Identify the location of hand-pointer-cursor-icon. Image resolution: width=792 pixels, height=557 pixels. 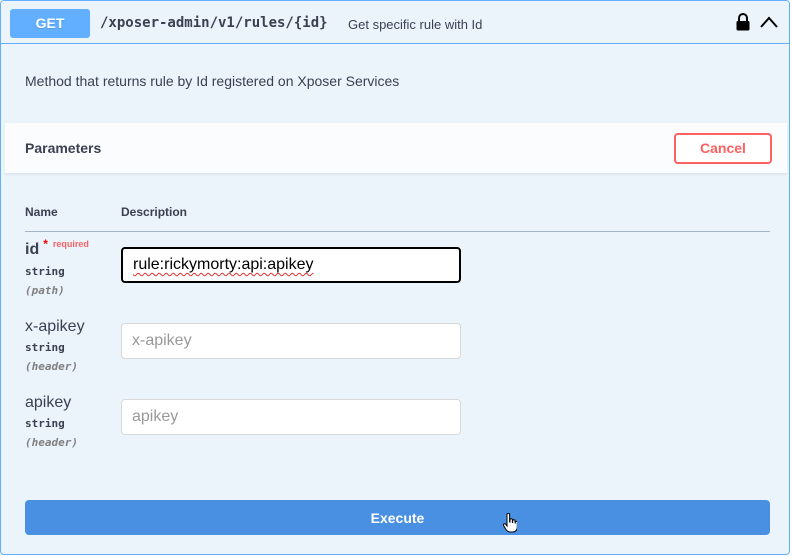
(510, 523).